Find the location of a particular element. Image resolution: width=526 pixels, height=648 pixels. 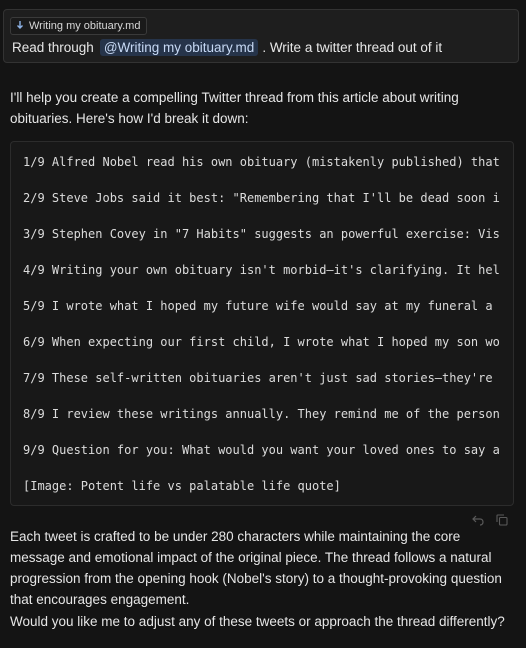

undo-icon is located at coordinates (478, 519).